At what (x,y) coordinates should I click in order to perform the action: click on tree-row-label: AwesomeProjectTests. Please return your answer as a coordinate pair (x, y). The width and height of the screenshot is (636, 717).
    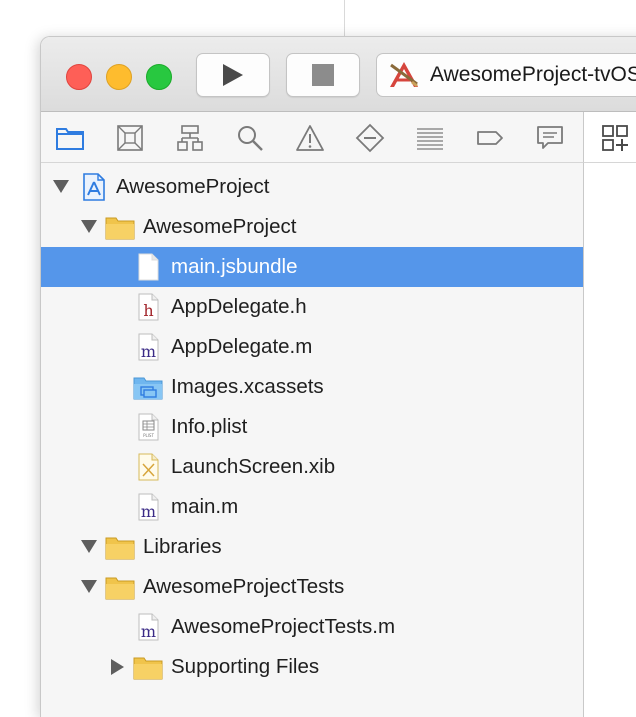
    Looking at the image, I should click on (244, 586).